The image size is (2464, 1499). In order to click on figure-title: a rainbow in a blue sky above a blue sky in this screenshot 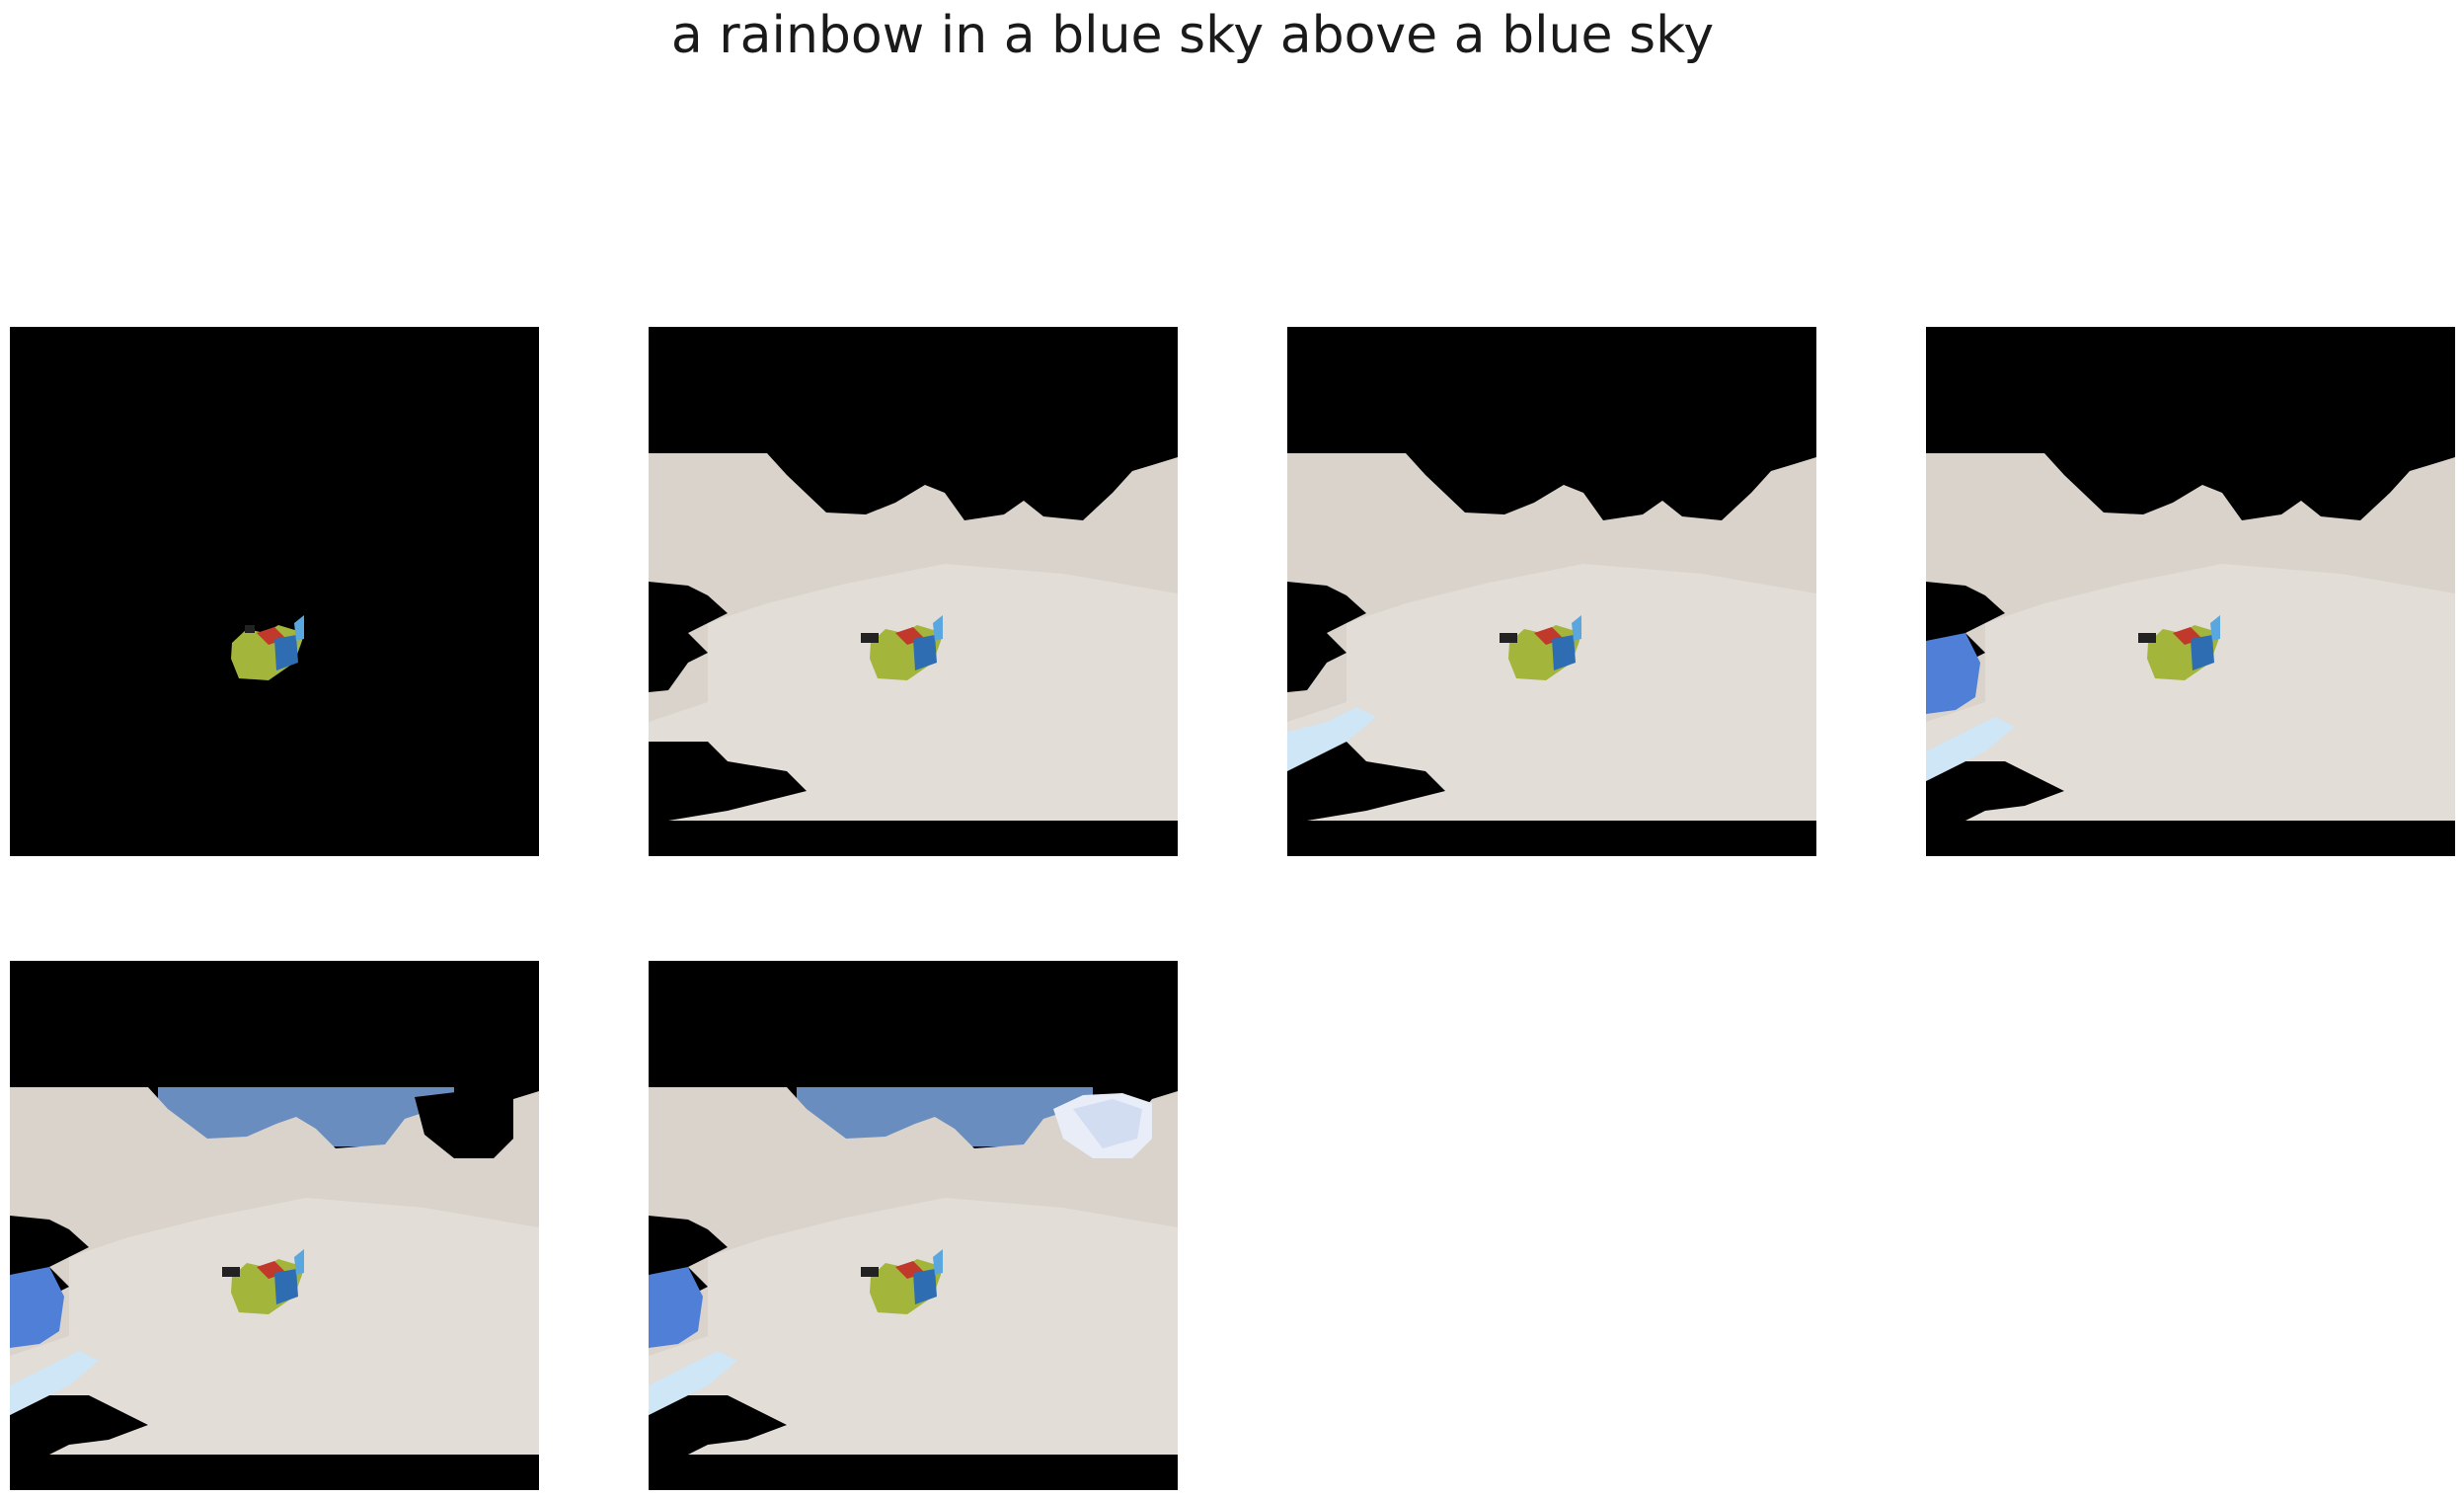, I will do `click(1192, 35)`.